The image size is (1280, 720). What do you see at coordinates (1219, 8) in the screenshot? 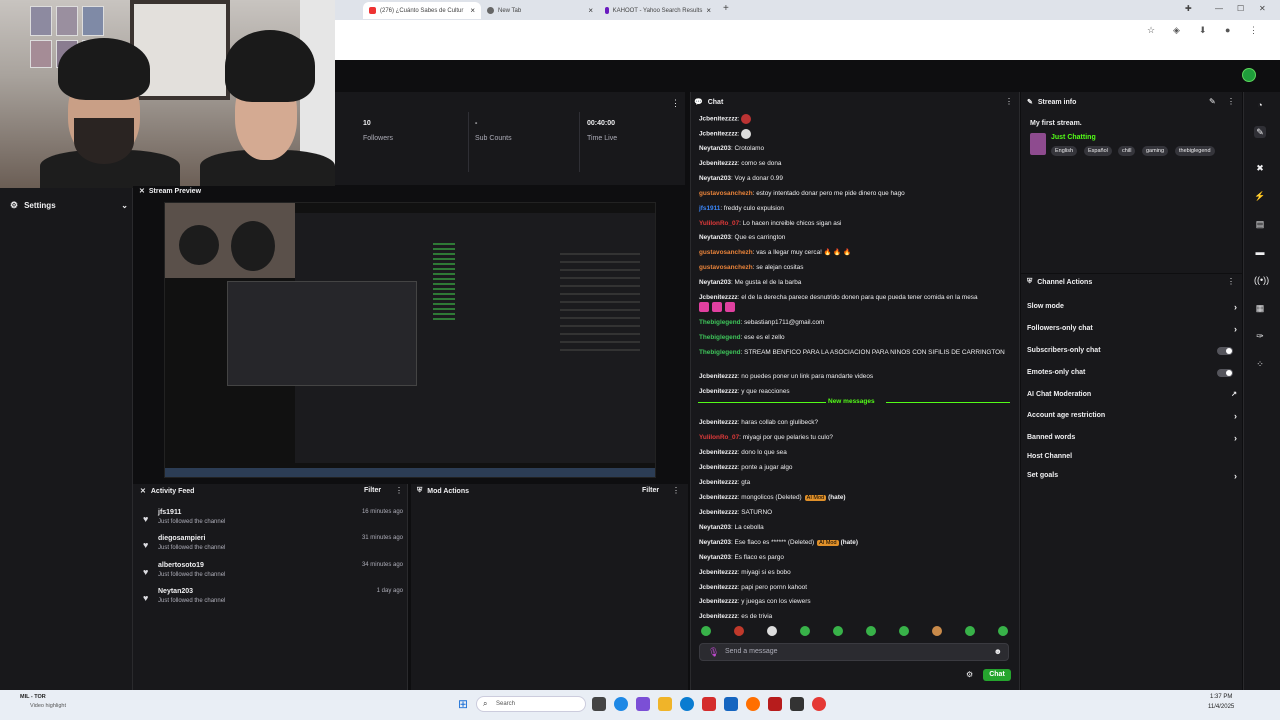
I see `minimize-icon: —` at bounding box center [1219, 8].